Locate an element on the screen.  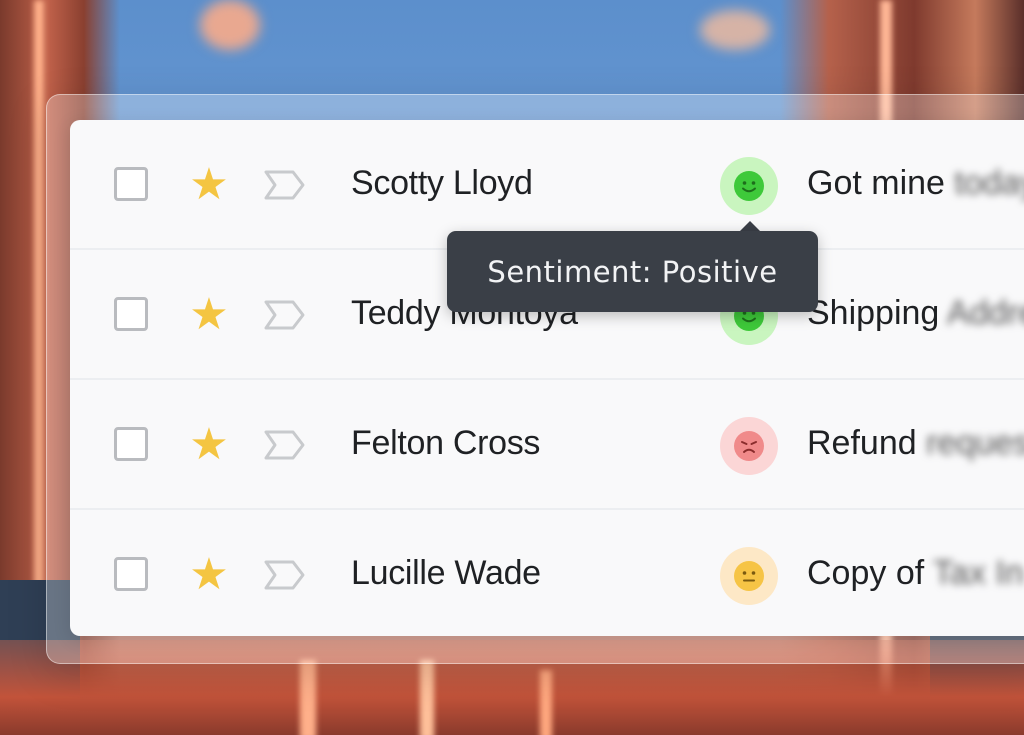
sad-icon is located at coordinates (749, 446).